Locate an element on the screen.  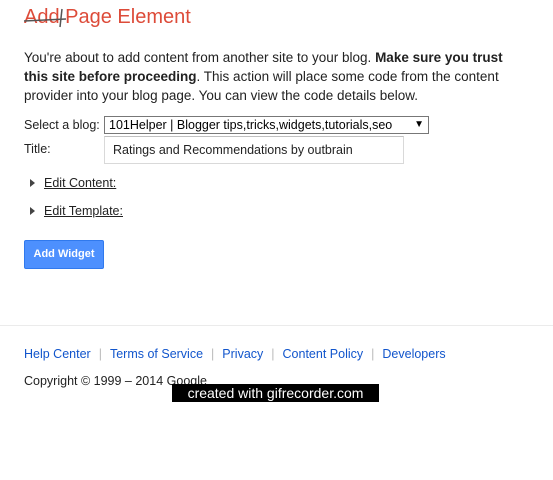
footer-divider is located at coordinates (276, 325).